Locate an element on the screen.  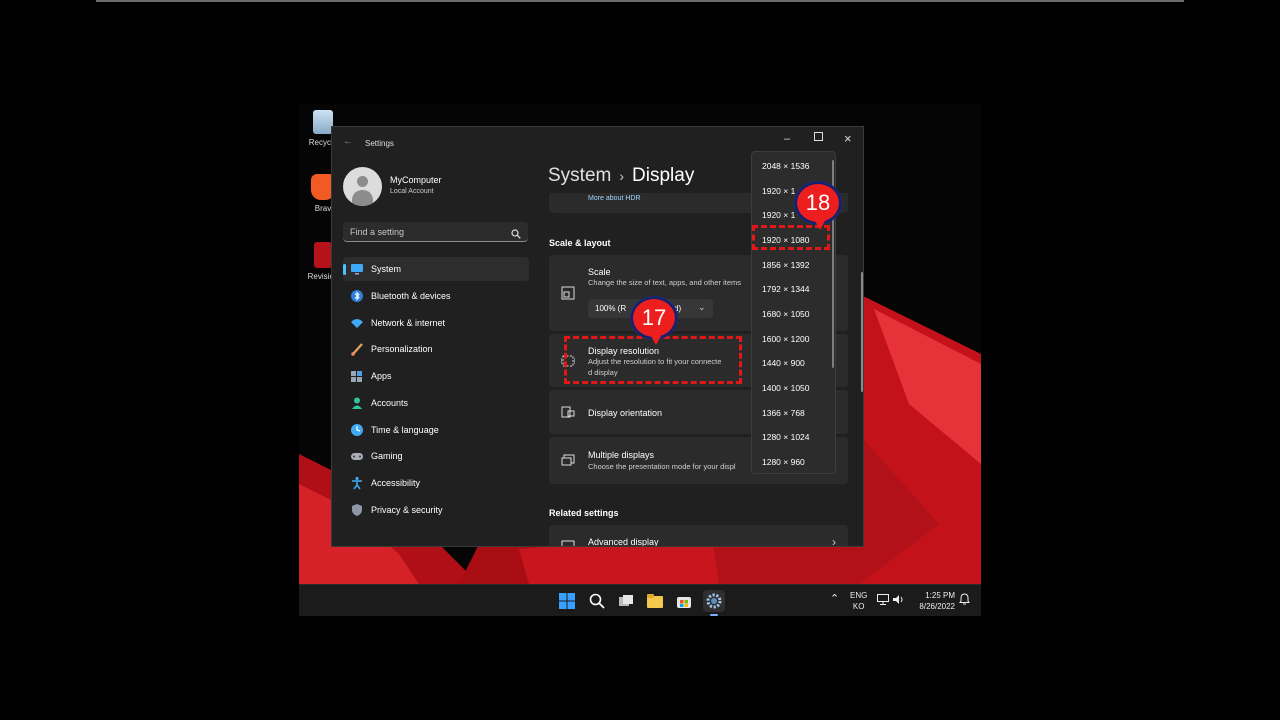
settings-gear-icon is located at coordinates (714, 601).